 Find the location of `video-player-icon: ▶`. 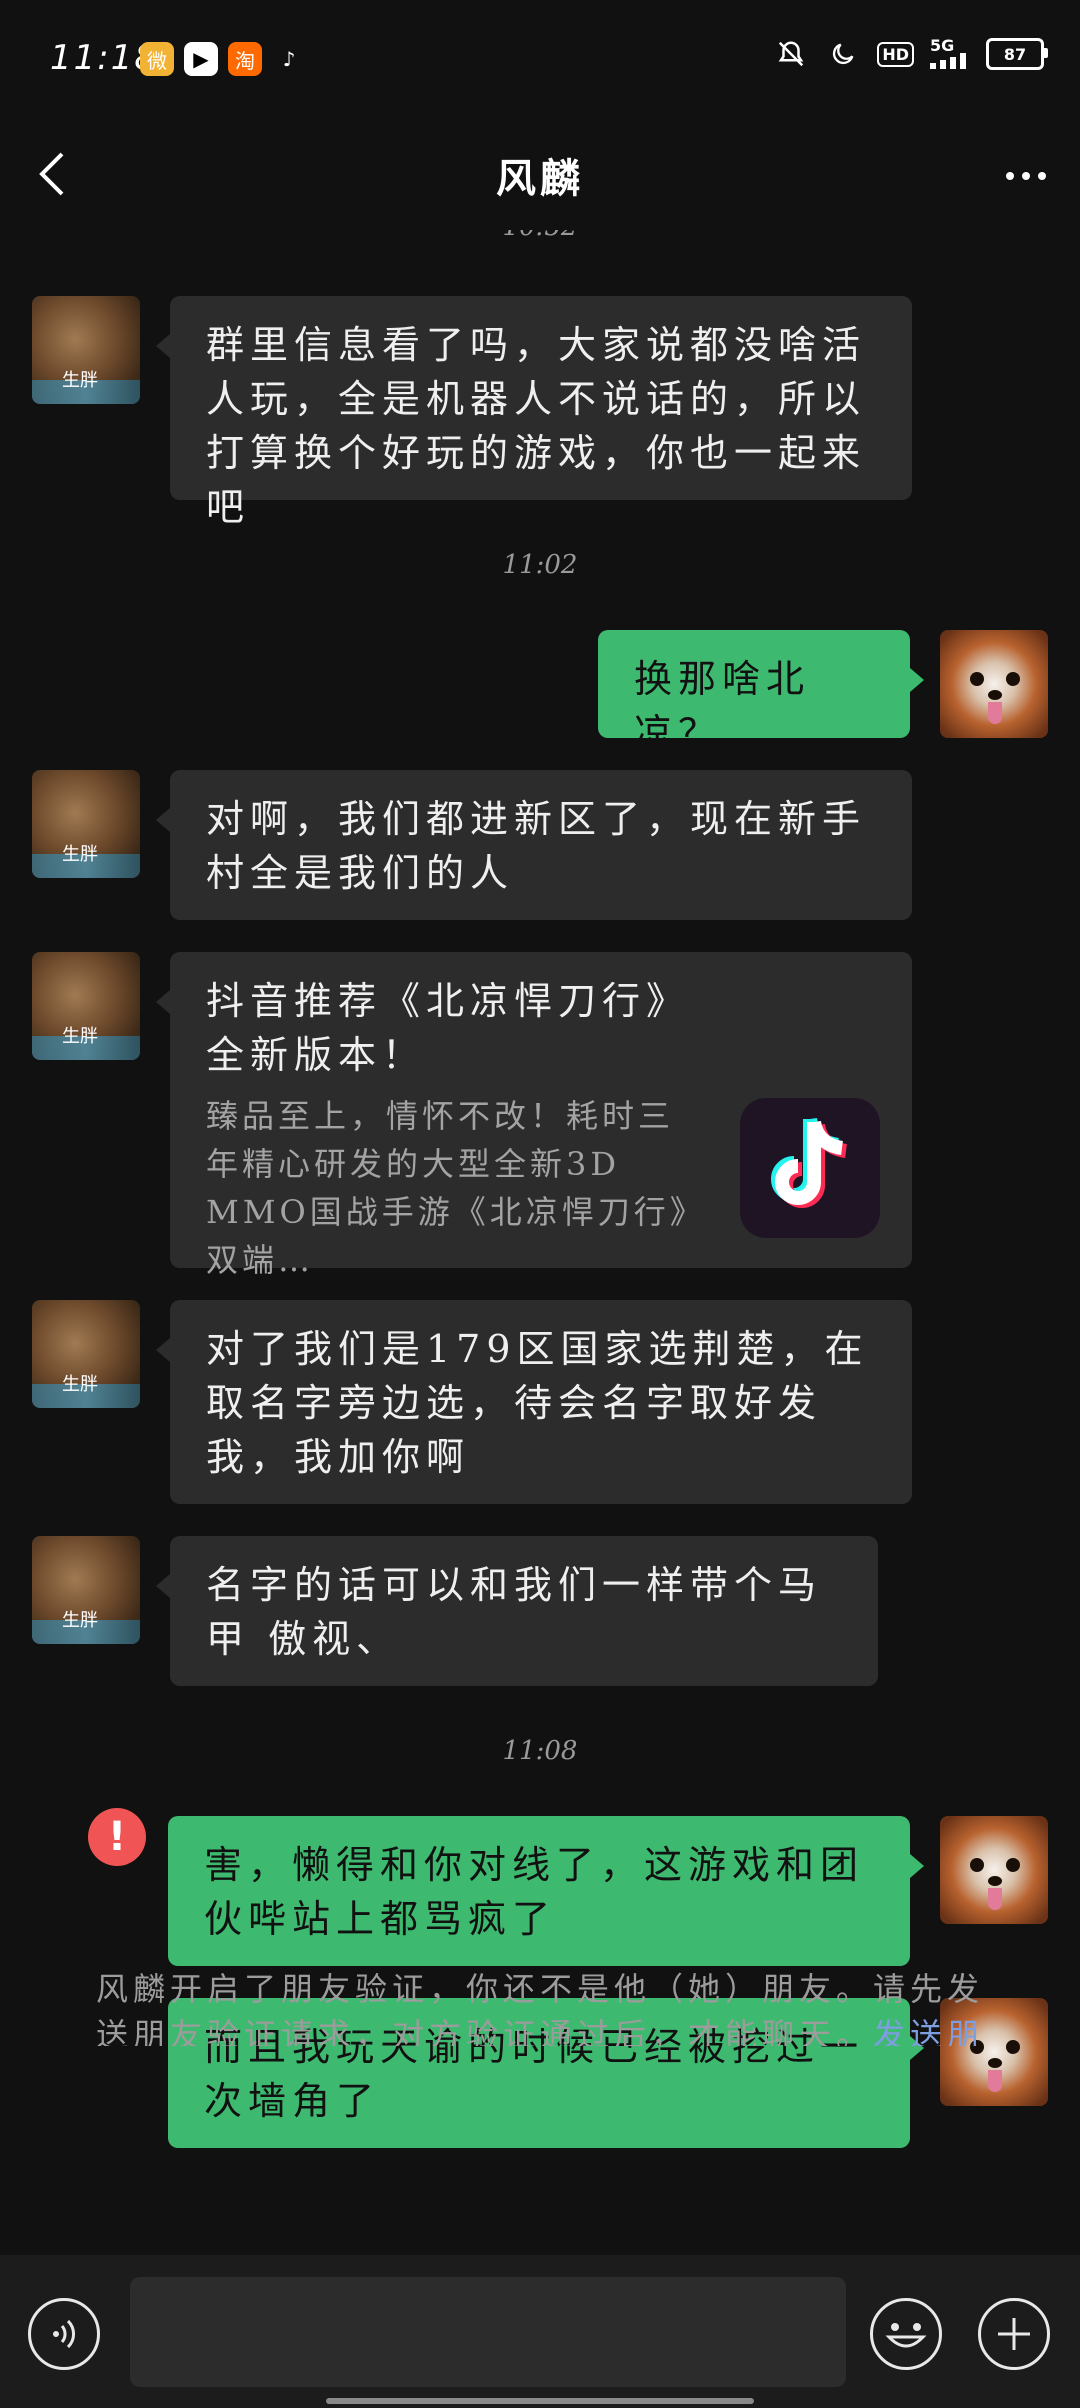

video-player-icon: ▶ is located at coordinates (201, 59).